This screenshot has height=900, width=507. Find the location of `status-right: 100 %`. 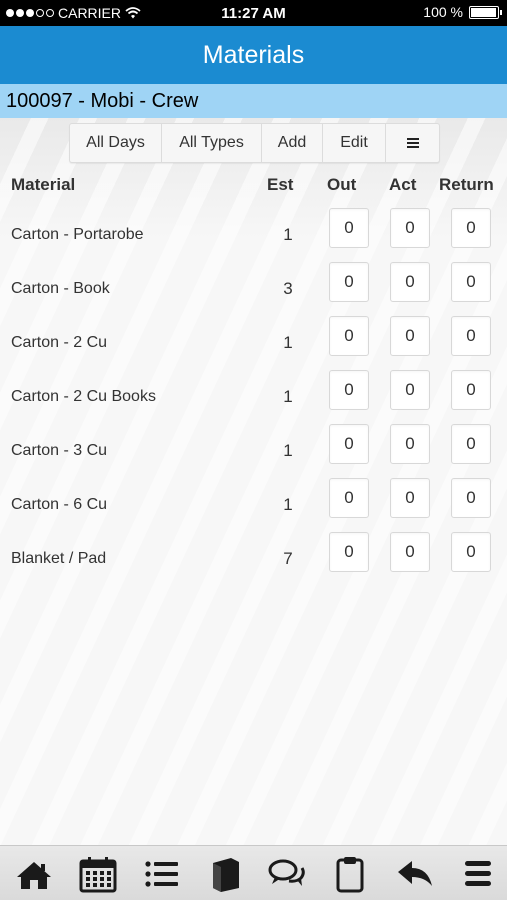

status-right: 100 % is located at coordinates (462, 12).